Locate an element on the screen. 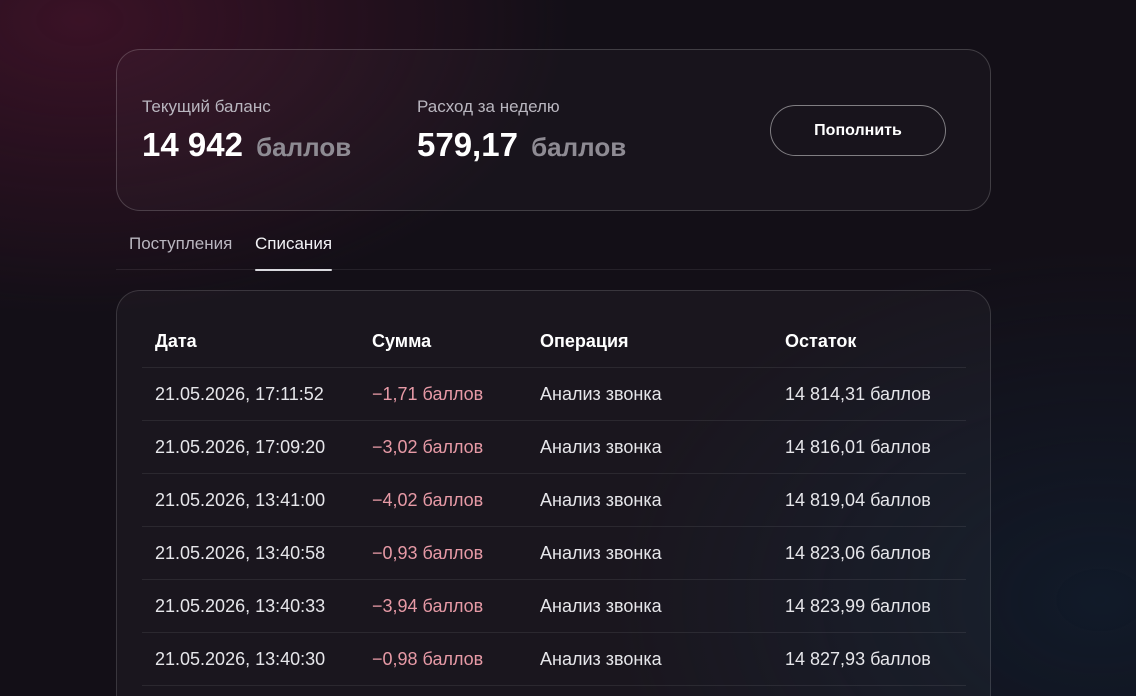 The height and width of the screenshot is (696, 1136). column-header-rest: Остаток is located at coordinates (821, 341).